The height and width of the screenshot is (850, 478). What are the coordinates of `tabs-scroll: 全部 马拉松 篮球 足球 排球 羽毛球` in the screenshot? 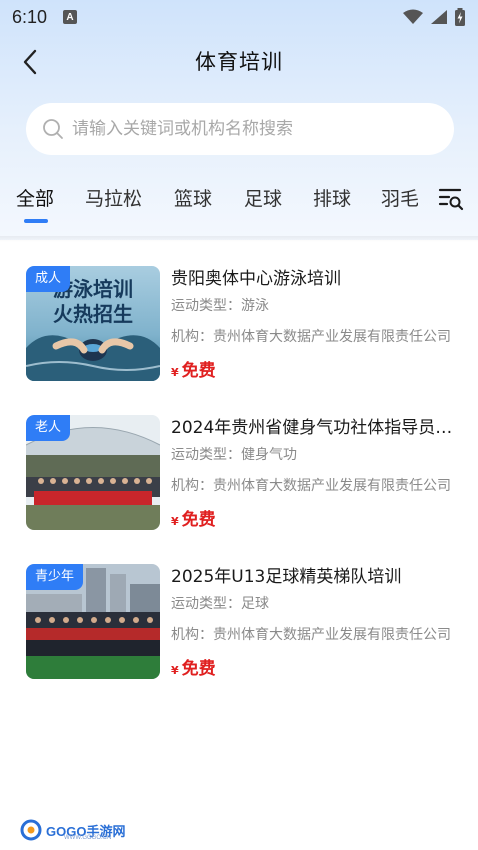 It's located at (209, 201).